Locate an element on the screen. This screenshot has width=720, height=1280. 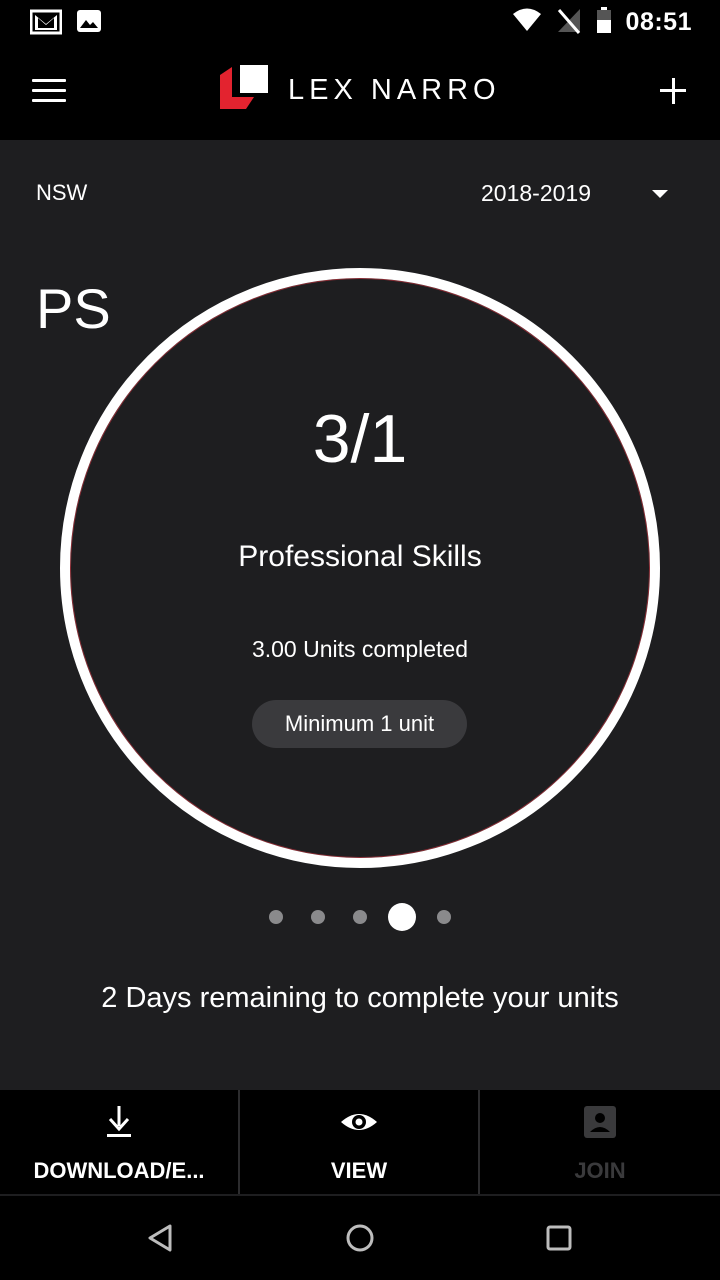
region-label: NSW is located at coordinates (62, 192).